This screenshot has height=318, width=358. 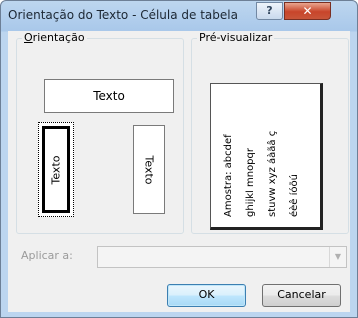 I want to click on help-icon: ?, so click(x=269, y=10).